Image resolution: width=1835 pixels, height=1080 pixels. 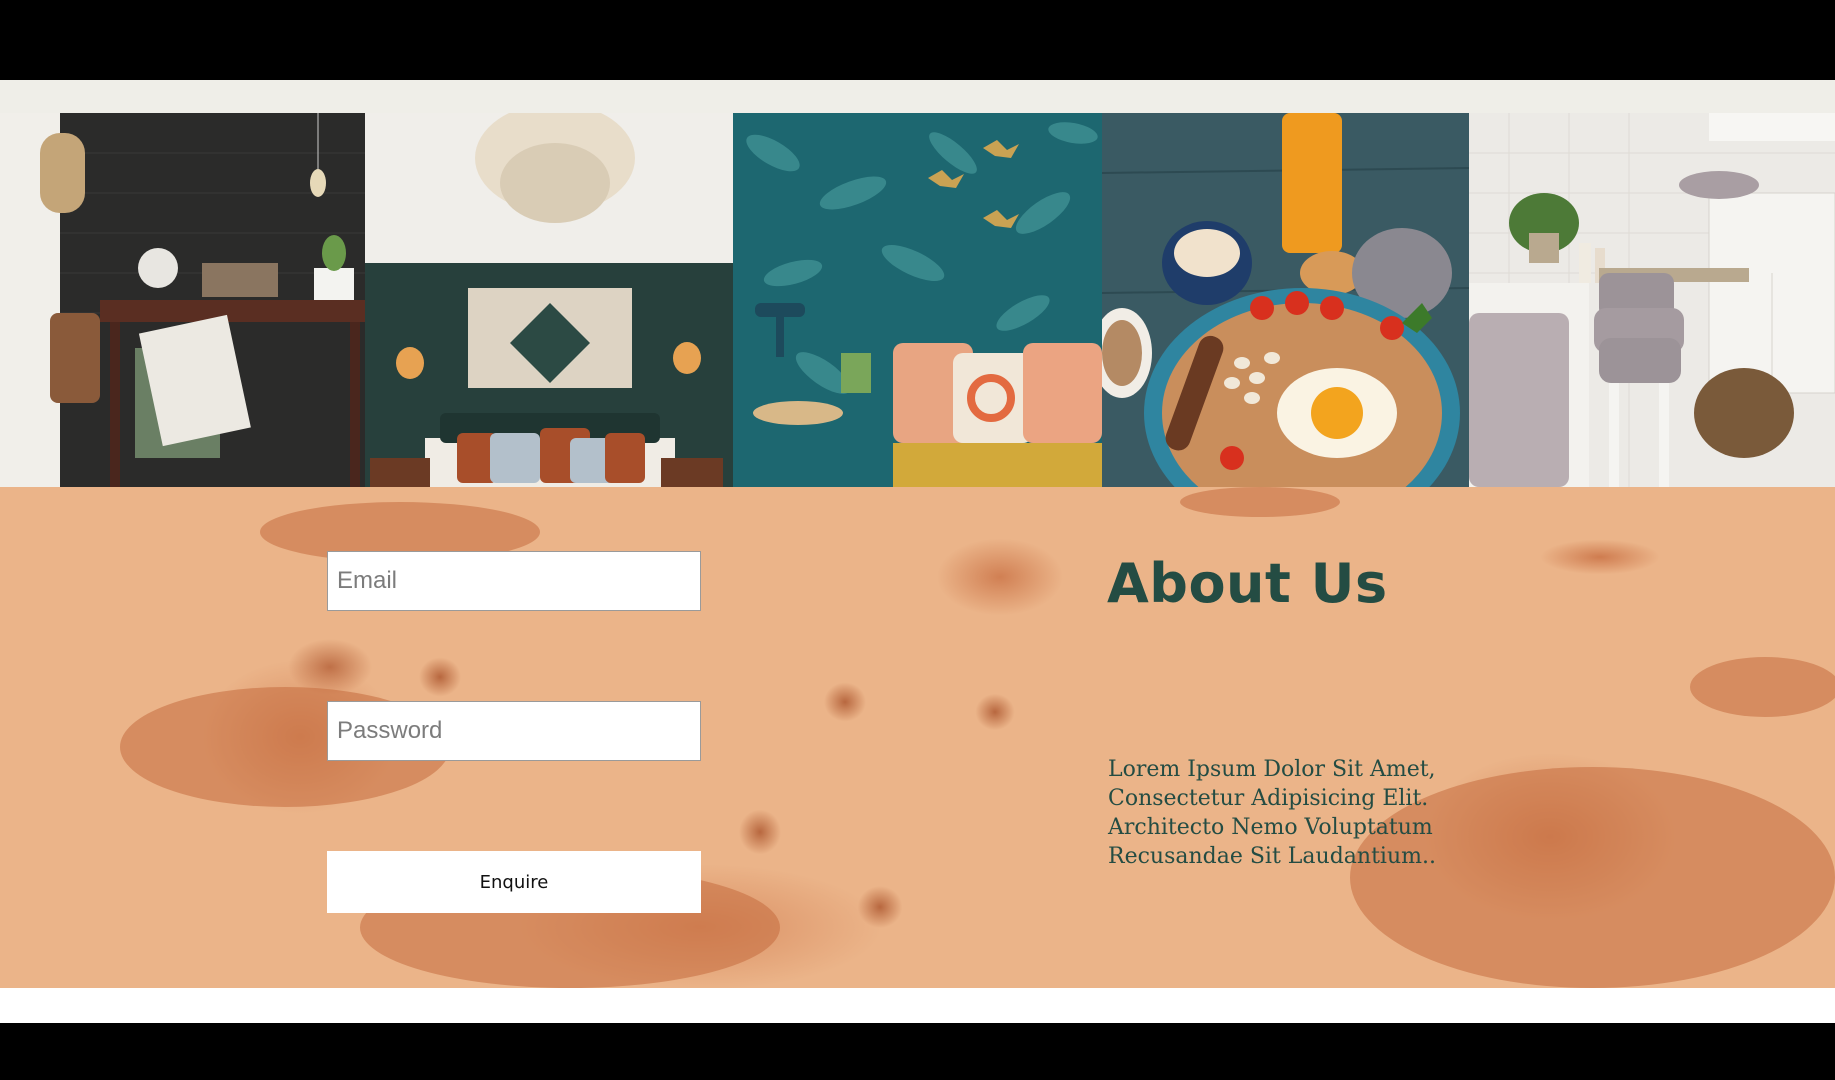 What do you see at coordinates (917, 40) in the screenshot?
I see `top-bar` at bounding box center [917, 40].